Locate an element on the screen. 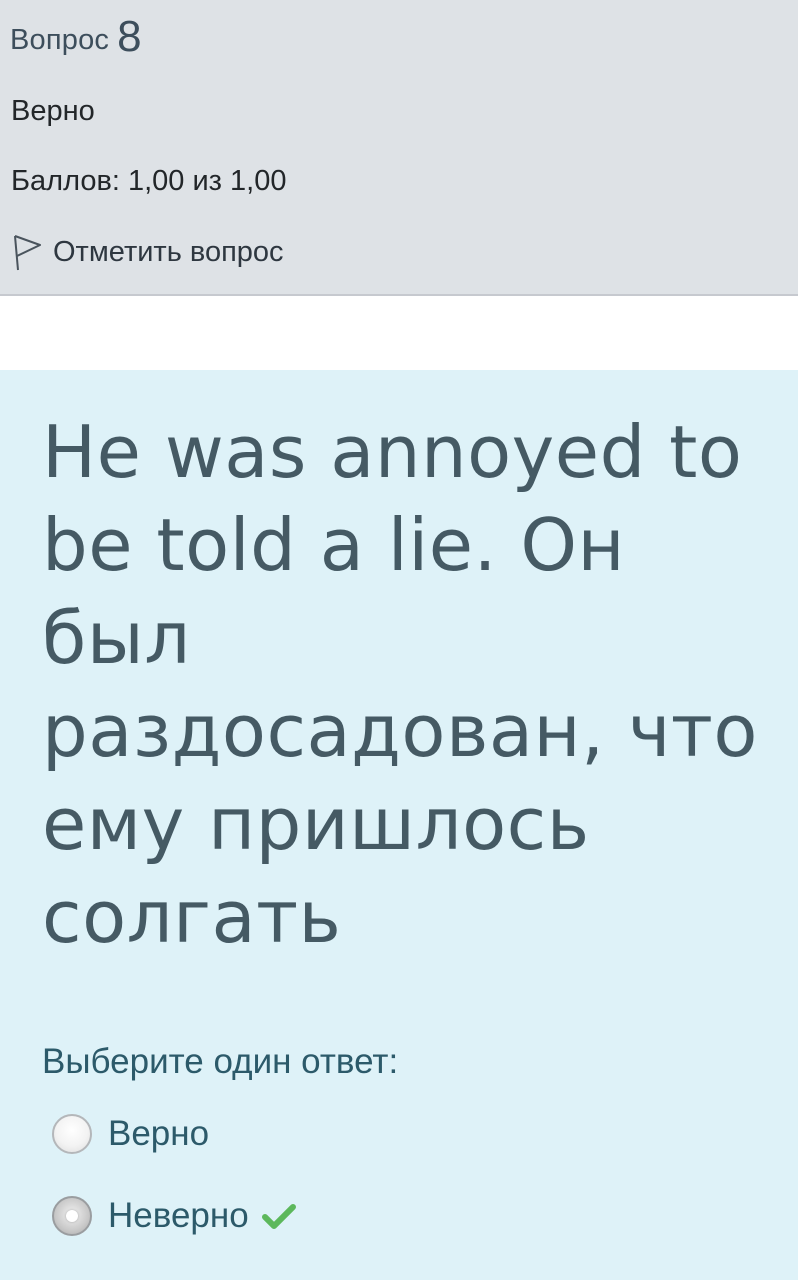  flag-question-label: Отметить вопрос is located at coordinates (168, 252).